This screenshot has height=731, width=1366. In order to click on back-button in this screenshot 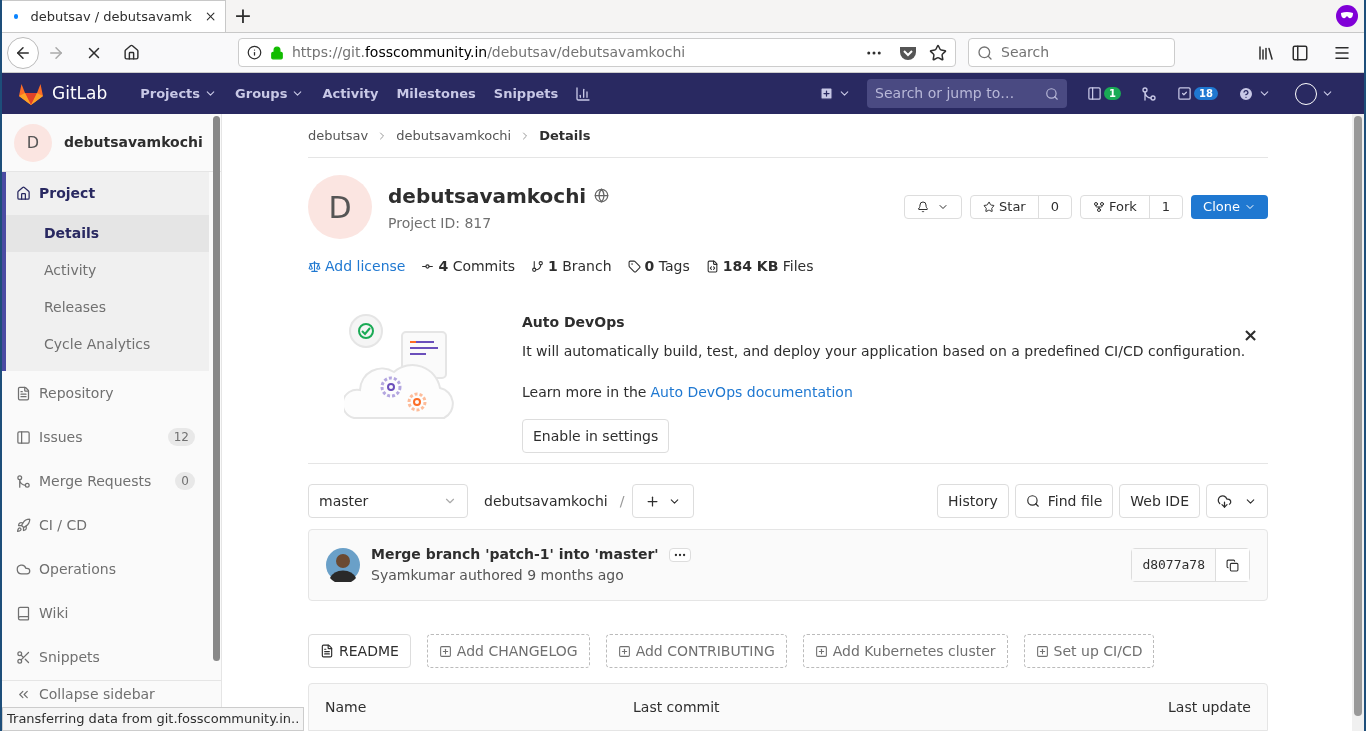, I will do `click(23, 52)`.